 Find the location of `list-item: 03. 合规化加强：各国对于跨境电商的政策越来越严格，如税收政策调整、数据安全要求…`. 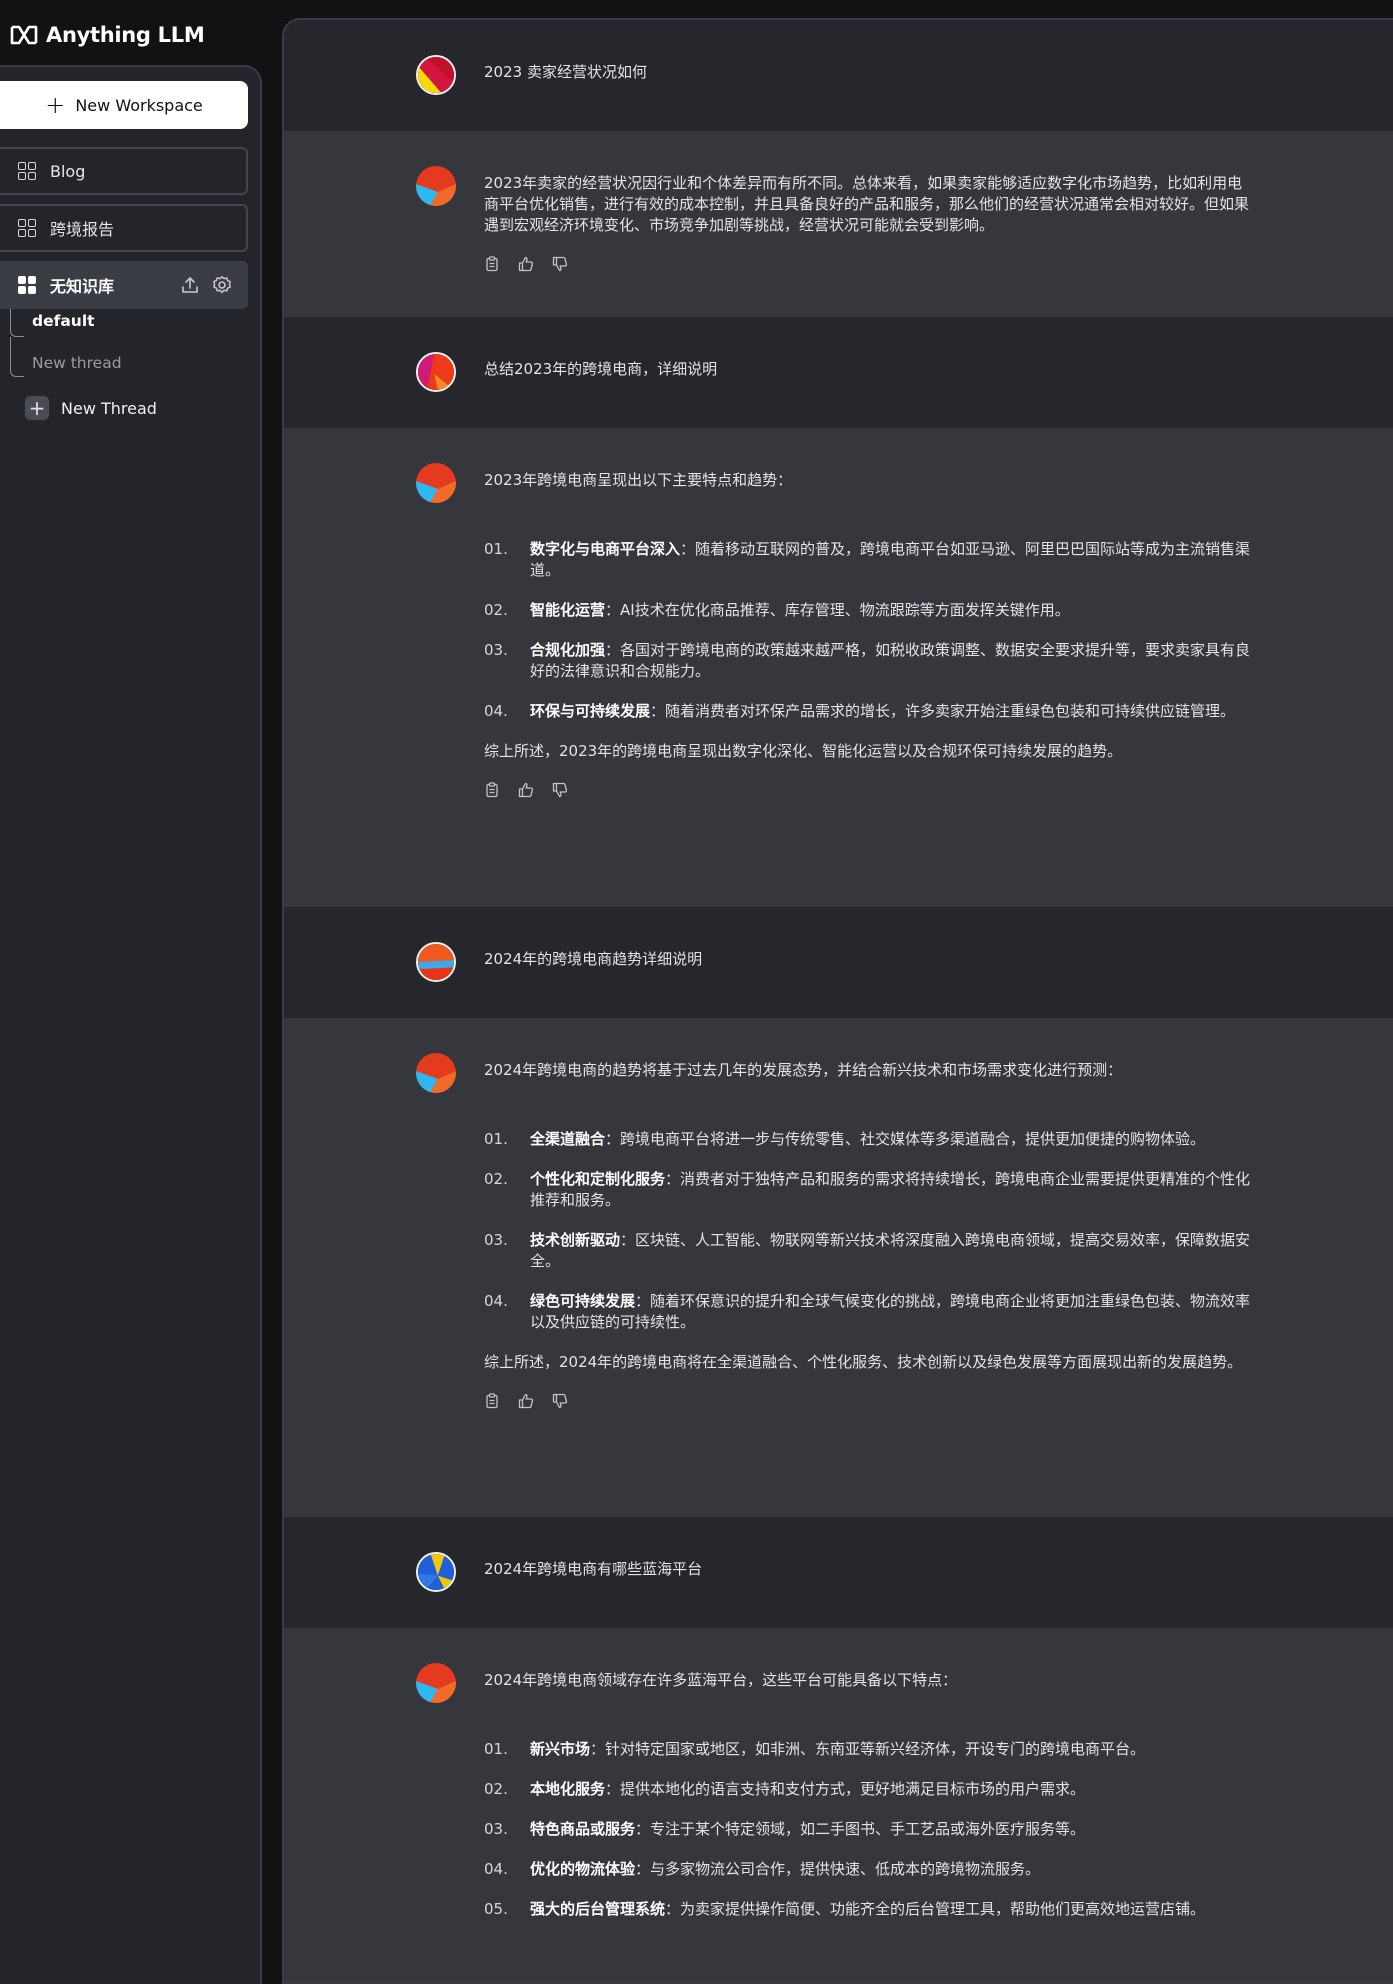

list-item: 03. 合规化加强：各国对于跨境电商的政策越来越严格，如税收政策调整、数据安全要求… is located at coordinates (867, 660).